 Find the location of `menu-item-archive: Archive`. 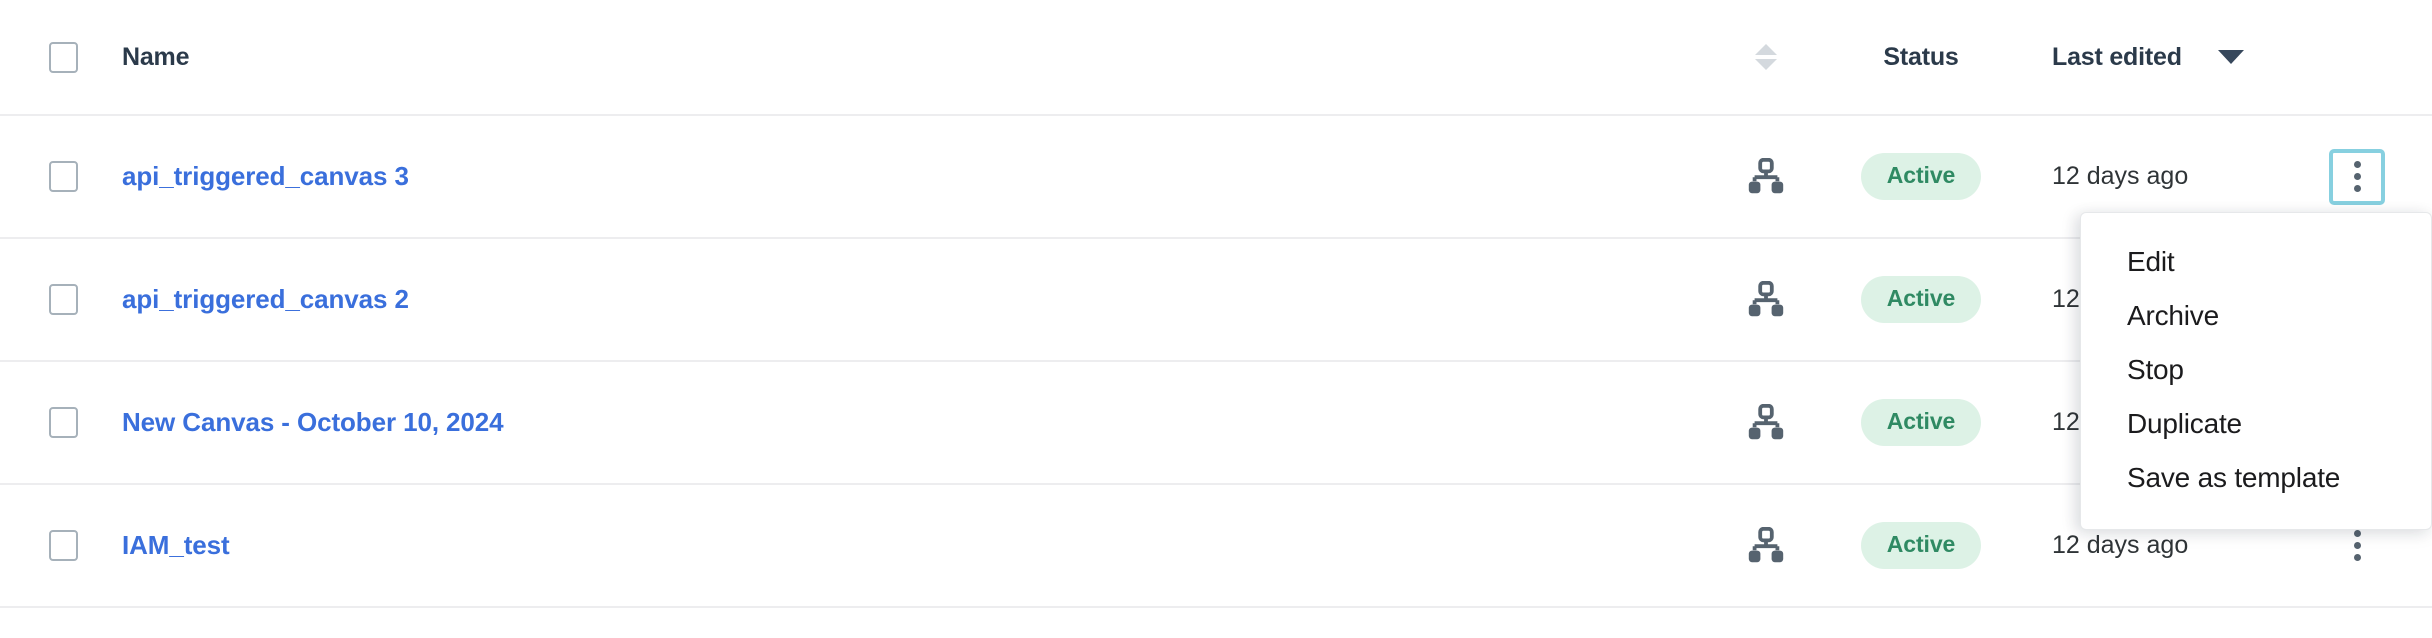

menu-item-archive: Archive is located at coordinates (2256, 316).